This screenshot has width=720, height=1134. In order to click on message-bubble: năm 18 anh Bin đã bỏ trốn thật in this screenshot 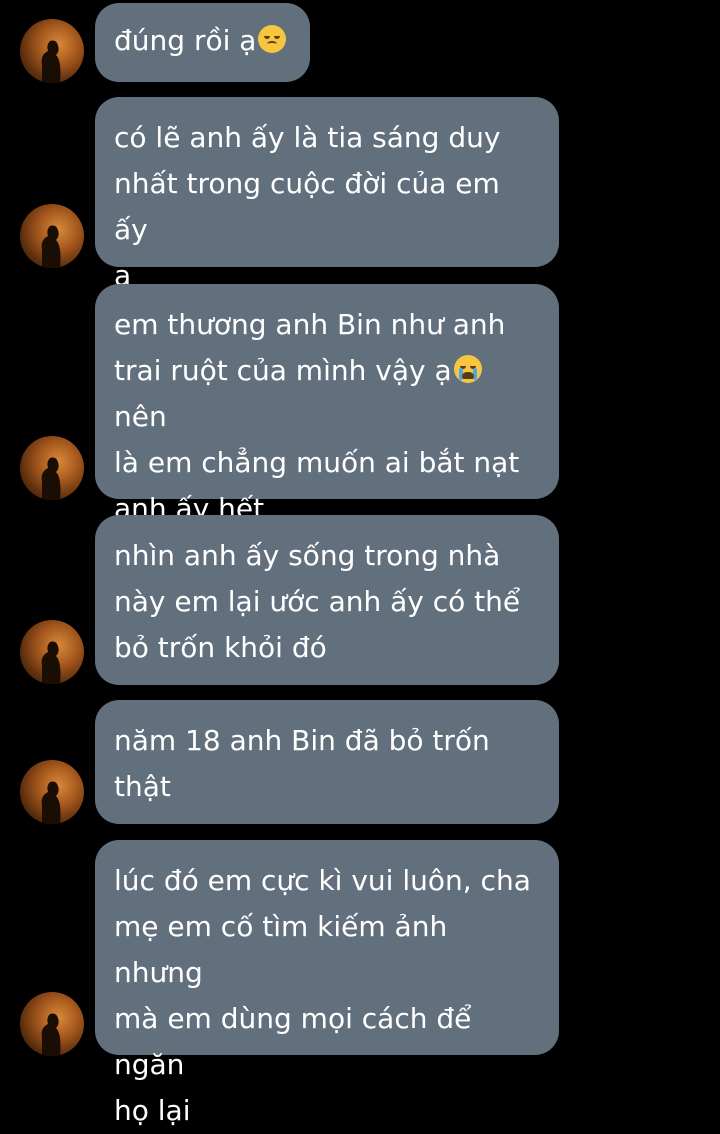, I will do `click(327, 762)`.